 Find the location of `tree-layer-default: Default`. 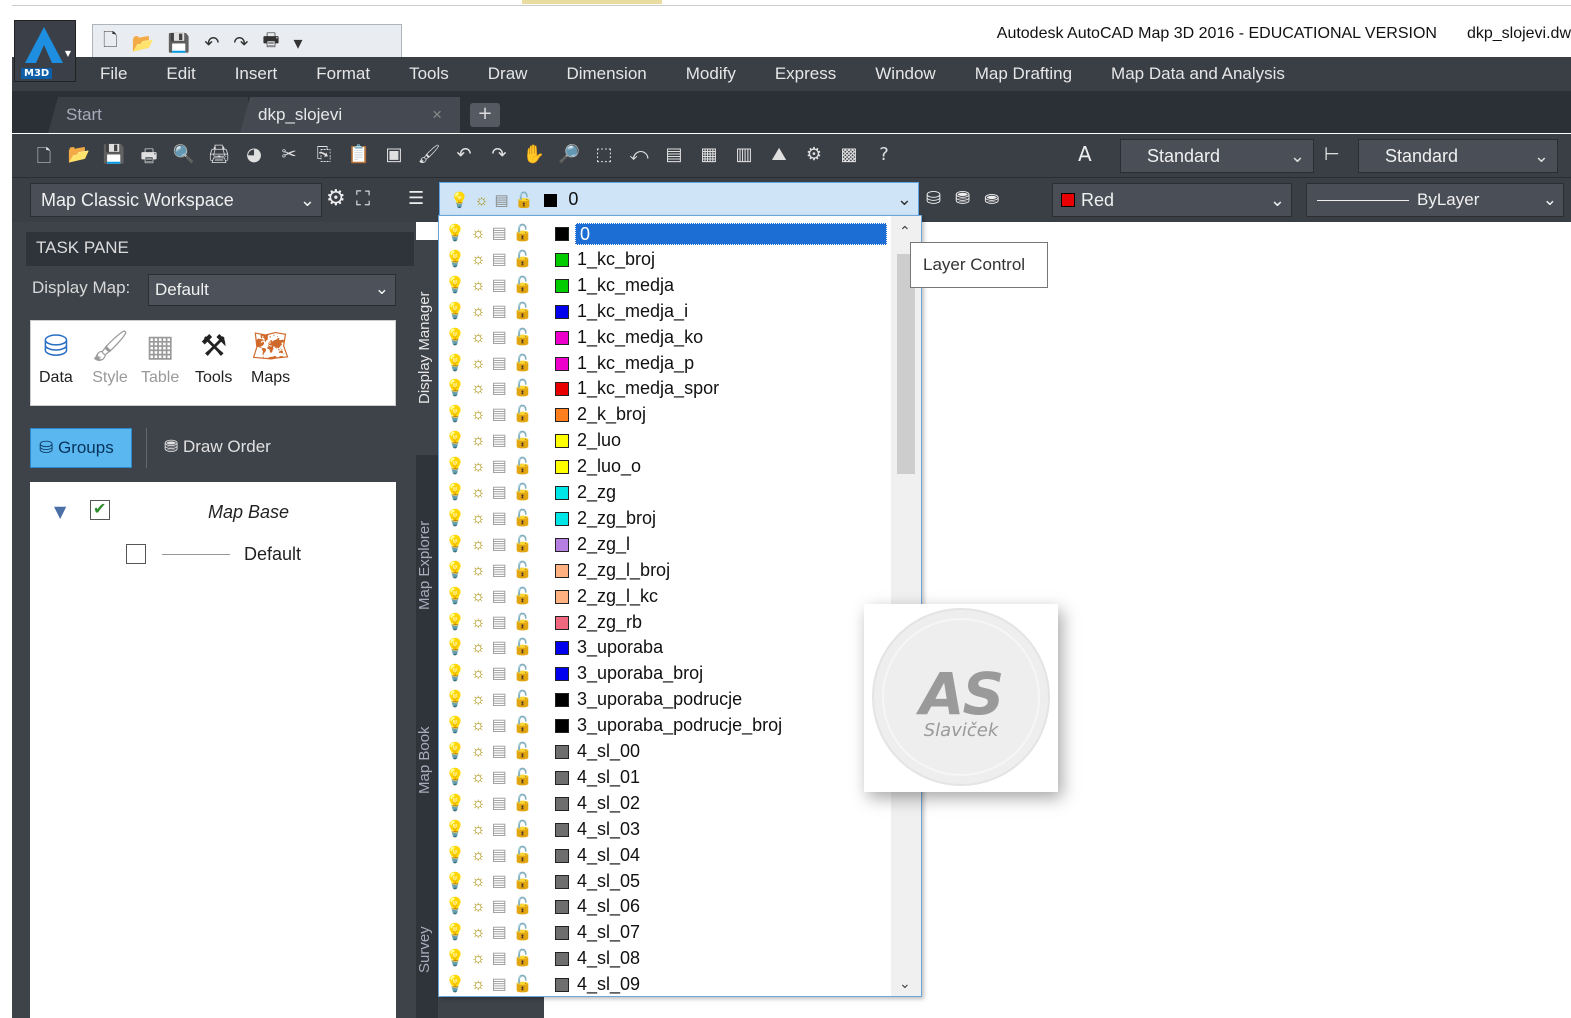

tree-layer-default: Default is located at coordinates (272, 554).